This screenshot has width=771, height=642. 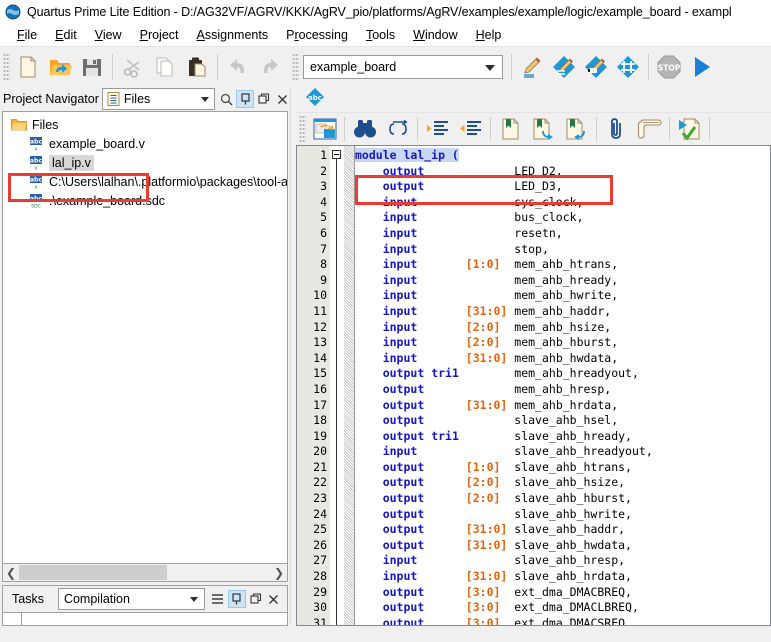 What do you see at coordinates (649, 129) in the screenshot?
I see `scroll-template-icon` at bounding box center [649, 129].